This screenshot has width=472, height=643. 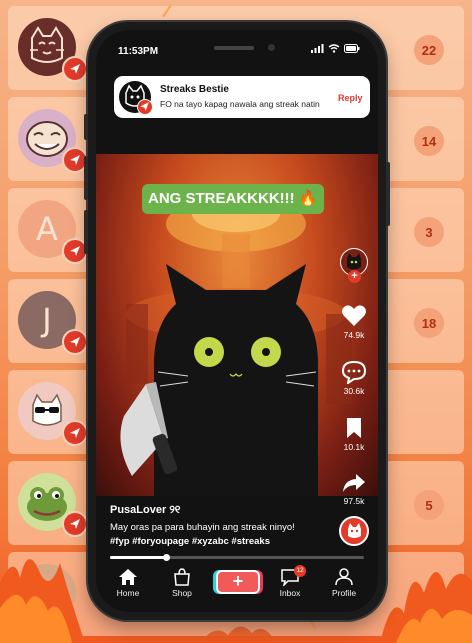 I want to click on nav-inbox: 12 Inbox, so click(x=290, y=581).